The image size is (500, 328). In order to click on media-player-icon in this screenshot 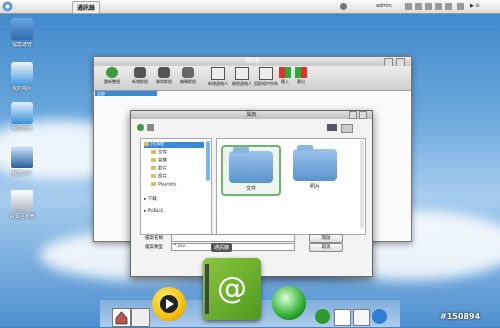, I will do `click(169, 304)`.